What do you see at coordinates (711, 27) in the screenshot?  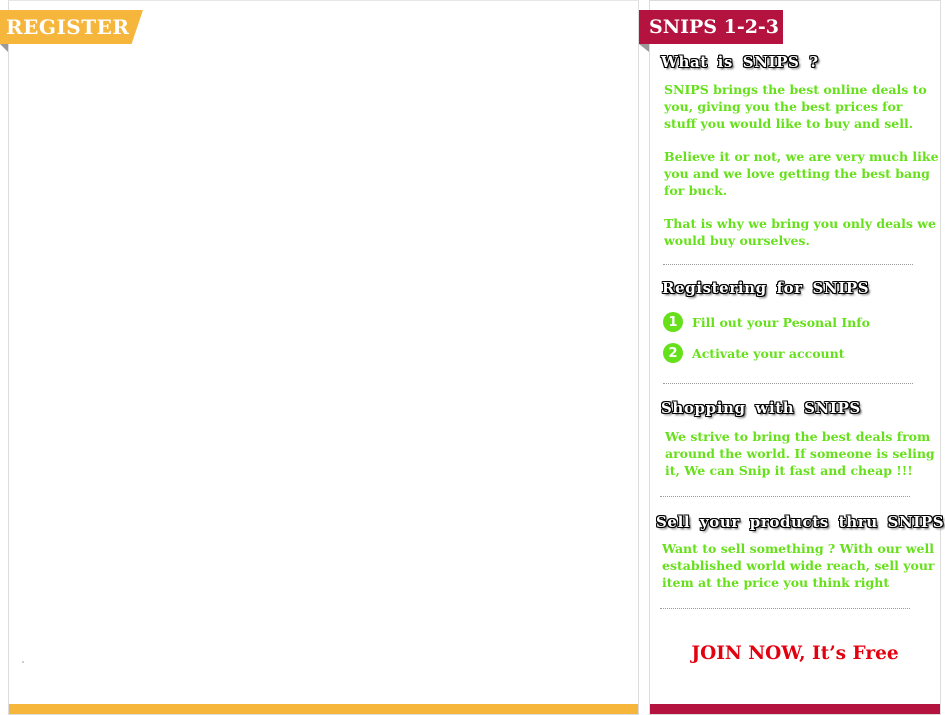 I see `sidebar-title: SNIPS 1-2-3` at bounding box center [711, 27].